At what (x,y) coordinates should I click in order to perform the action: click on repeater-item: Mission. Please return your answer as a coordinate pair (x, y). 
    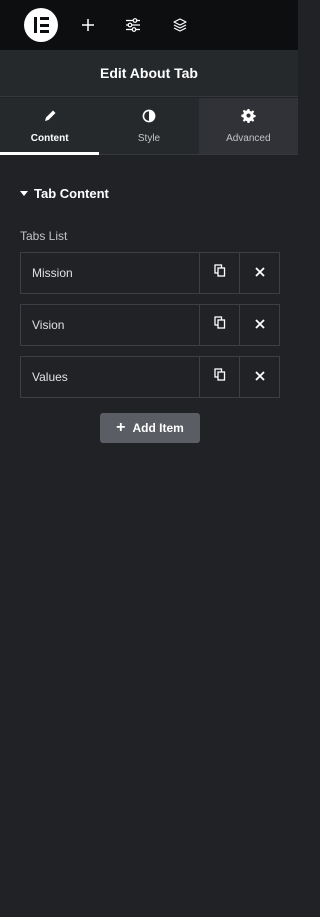
    Looking at the image, I should click on (150, 273).